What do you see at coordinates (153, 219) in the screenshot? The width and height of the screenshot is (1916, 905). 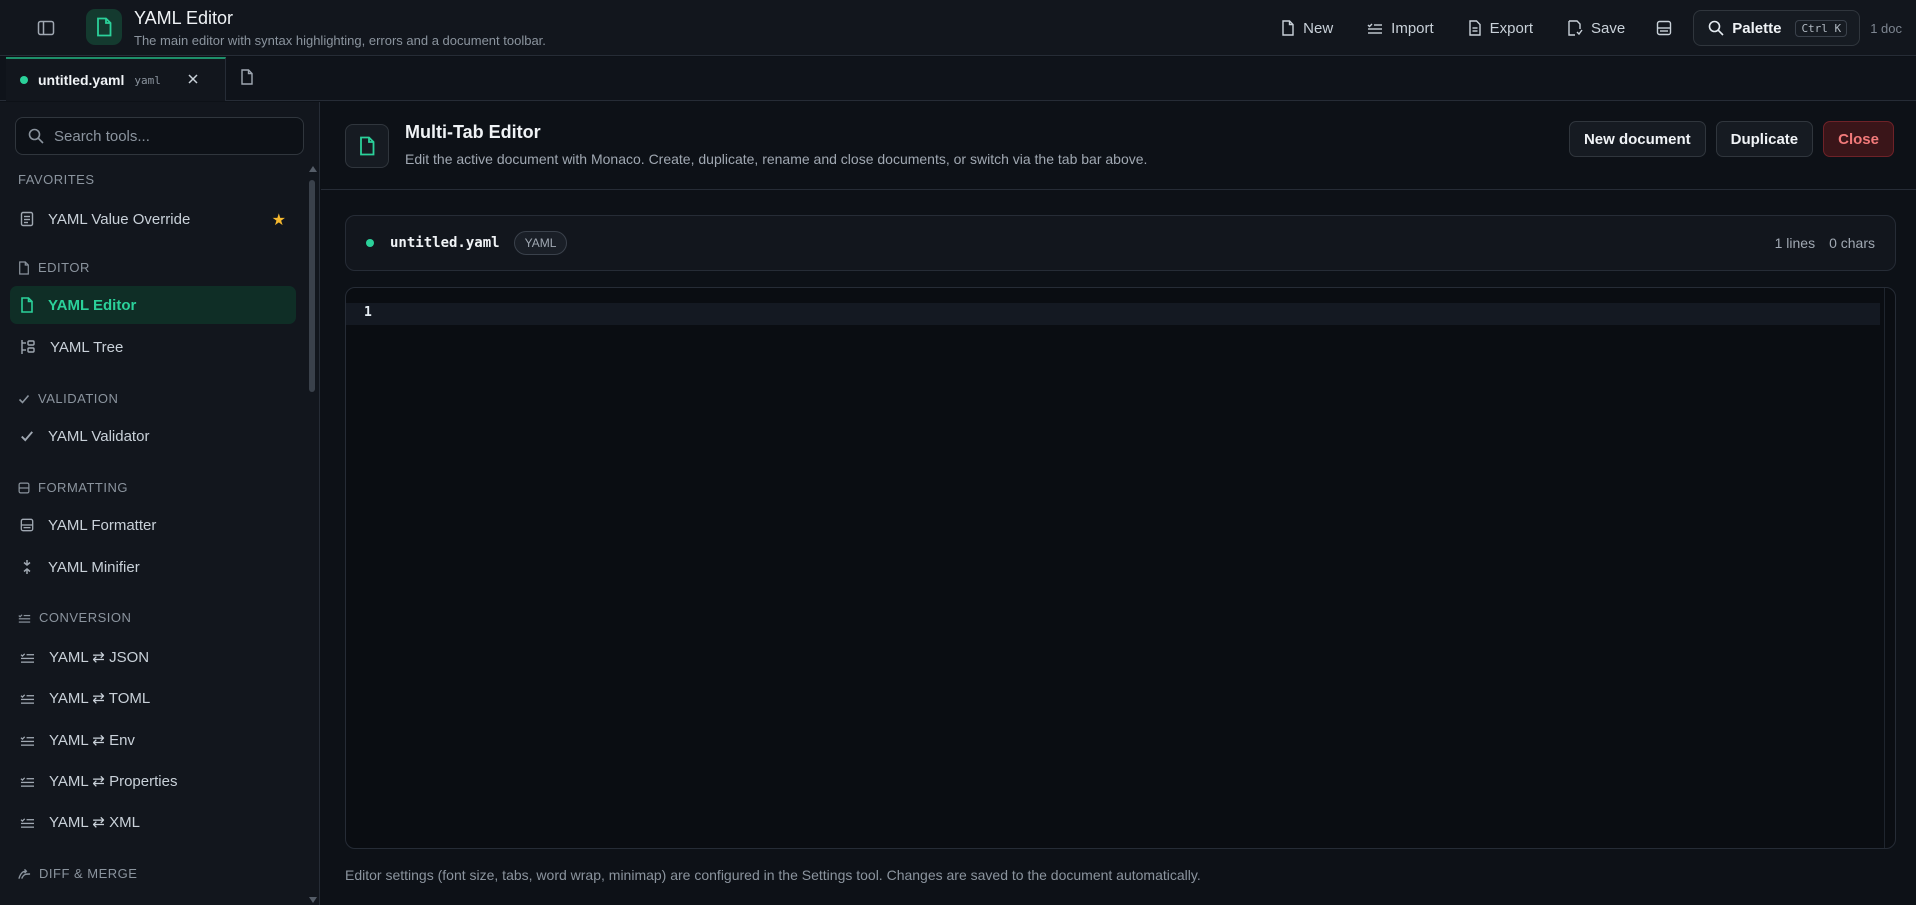 I see `sidebar-item-yaml-value-override: YAML Value Override ★` at bounding box center [153, 219].